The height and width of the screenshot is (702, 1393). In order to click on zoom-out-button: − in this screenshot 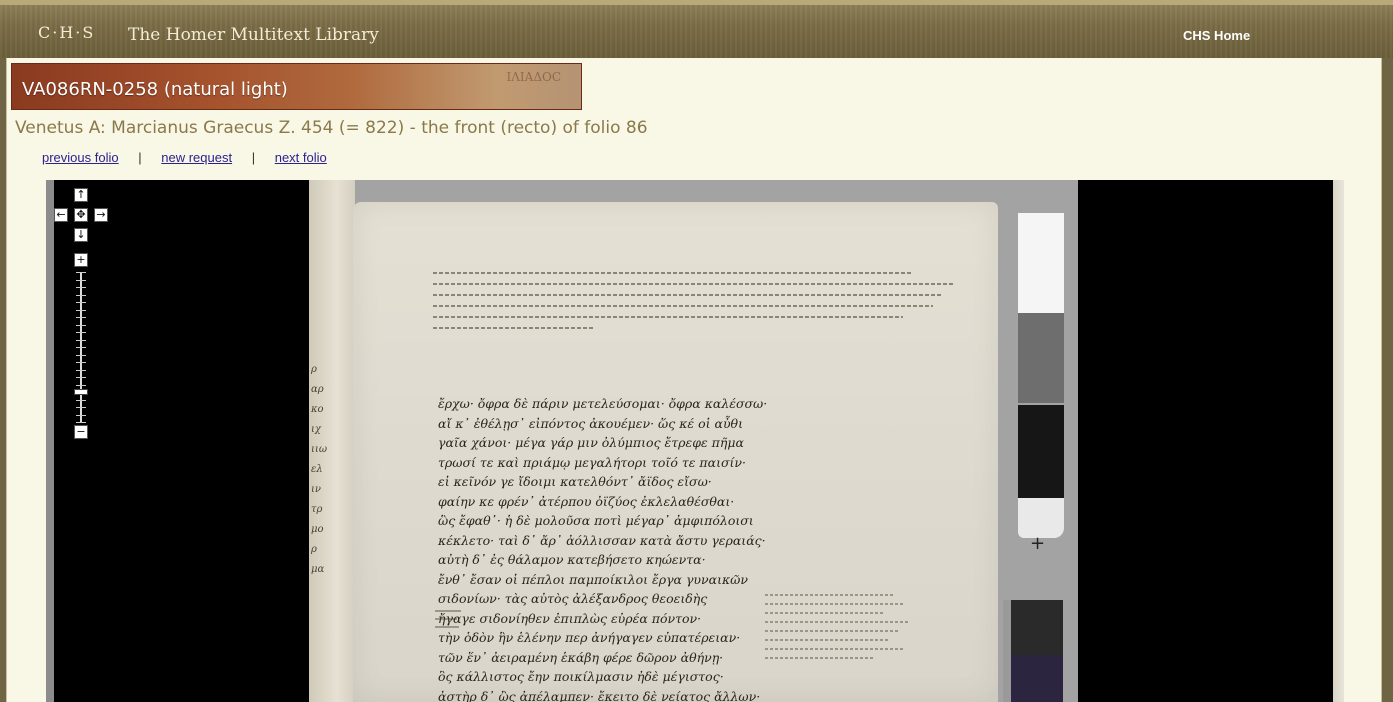, I will do `click(81, 432)`.